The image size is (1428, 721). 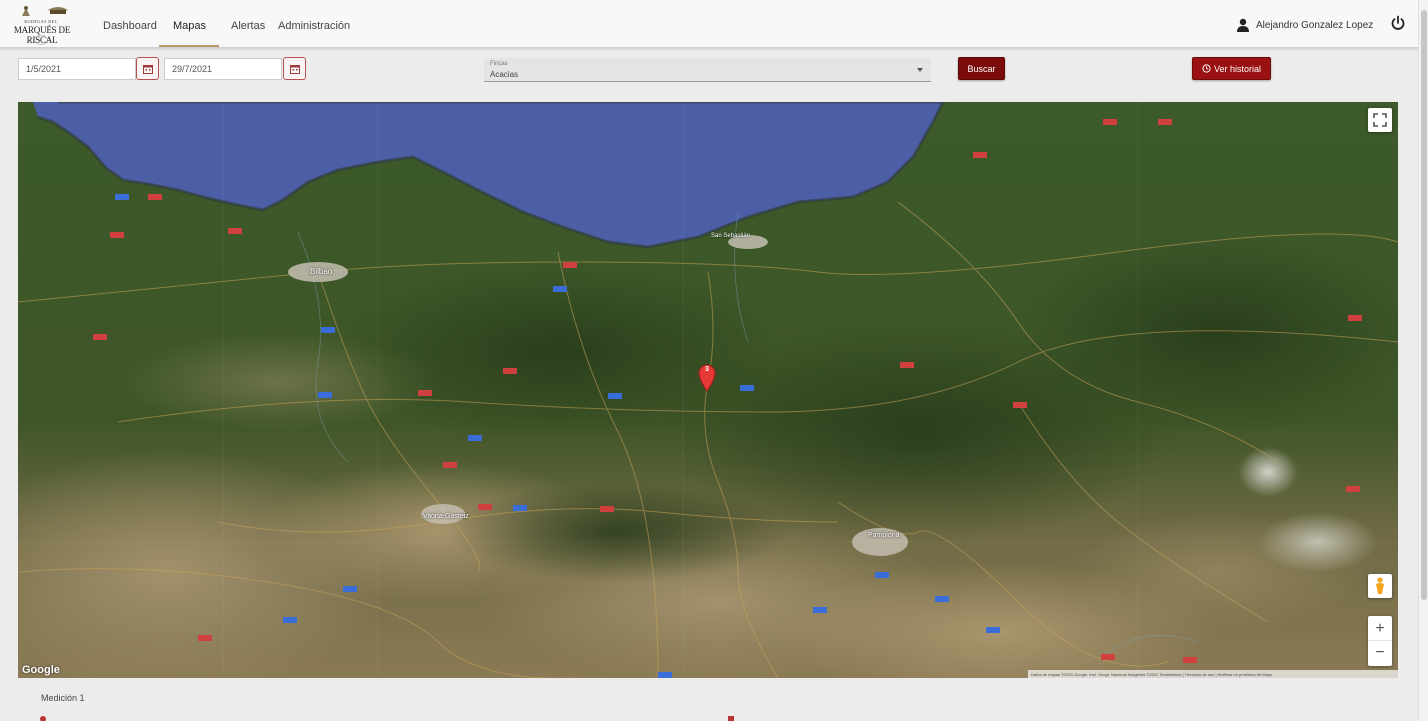 I want to click on place-label-pamplona: Pamplona, so click(x=884, y=535).